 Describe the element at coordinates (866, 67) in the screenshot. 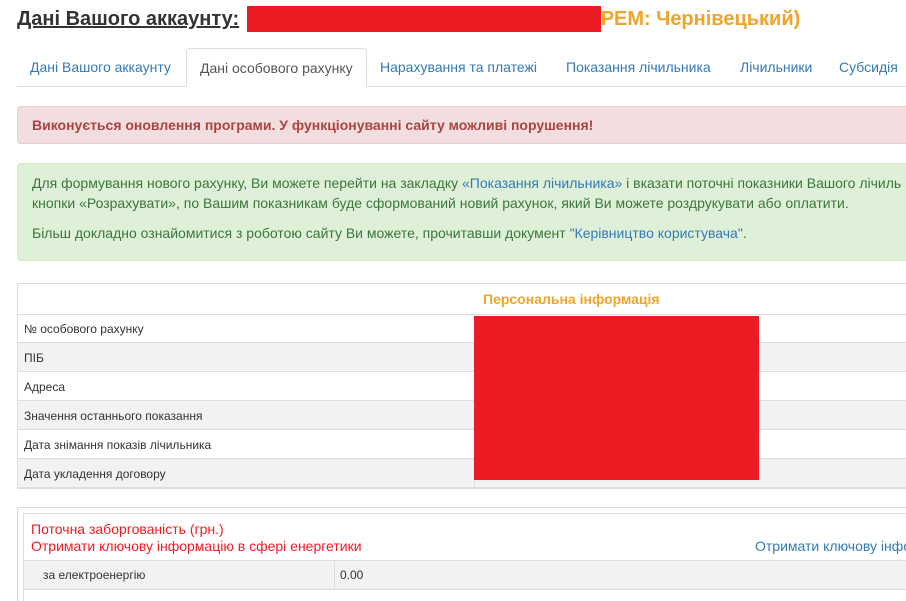

I see `tab-subsidy: Субсидія` at that location.